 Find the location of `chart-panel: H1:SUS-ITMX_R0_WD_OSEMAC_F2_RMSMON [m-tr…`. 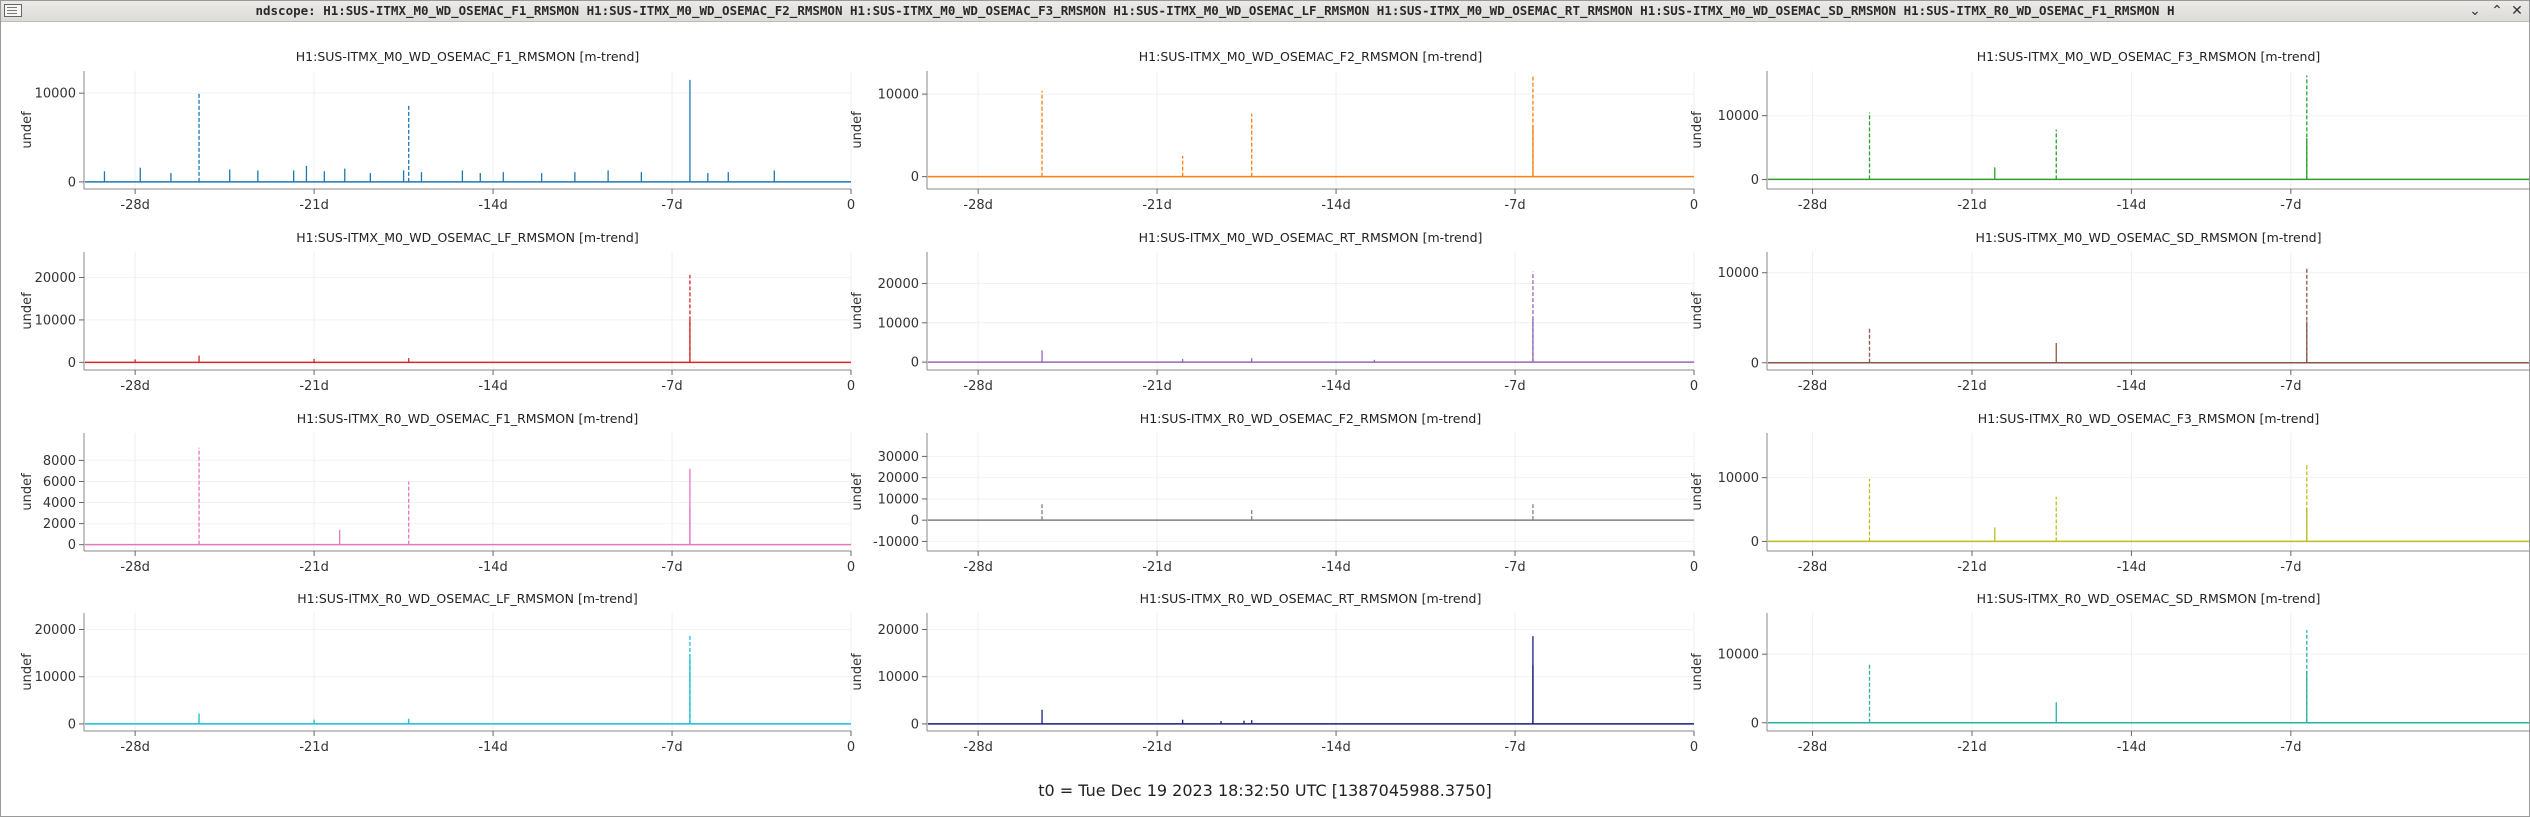

chart-panel: H1:SUS-ITMX_R0_WD_OSEMAC_F2_RMSMON [m-tr… is located at coordinates (1274, 493).